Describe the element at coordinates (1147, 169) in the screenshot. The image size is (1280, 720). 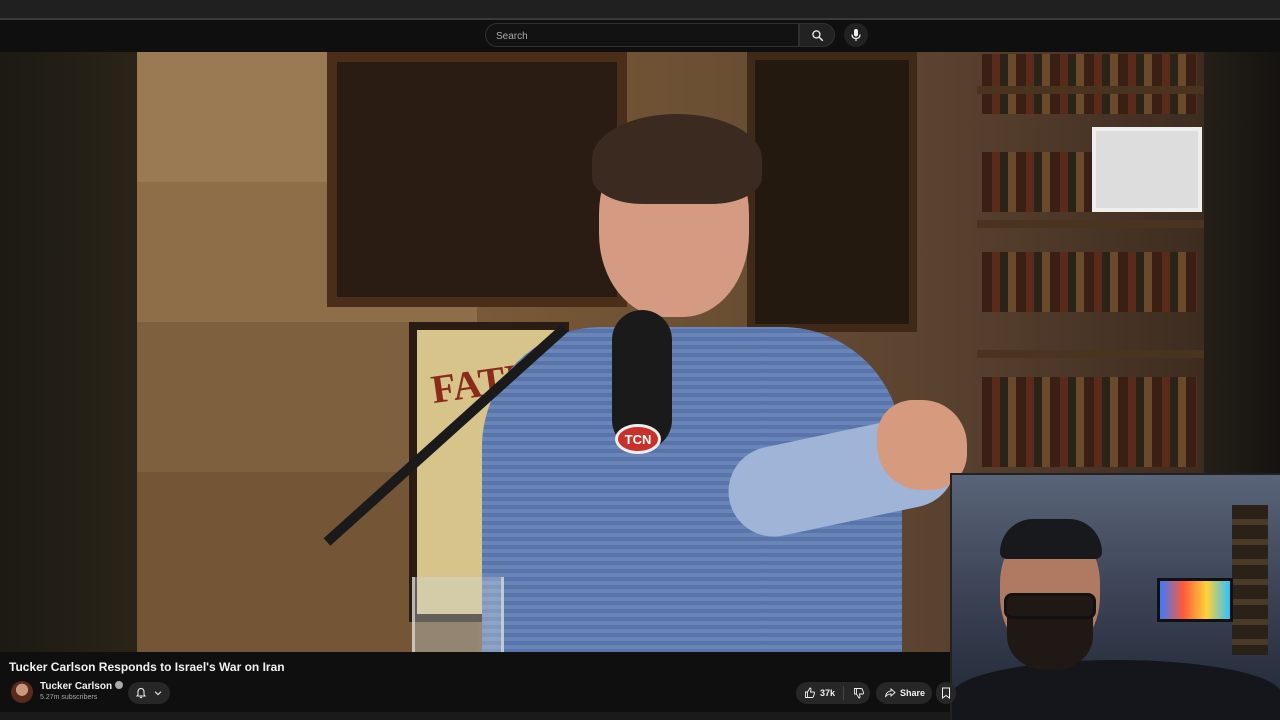
I see `framed-photo` at that location.